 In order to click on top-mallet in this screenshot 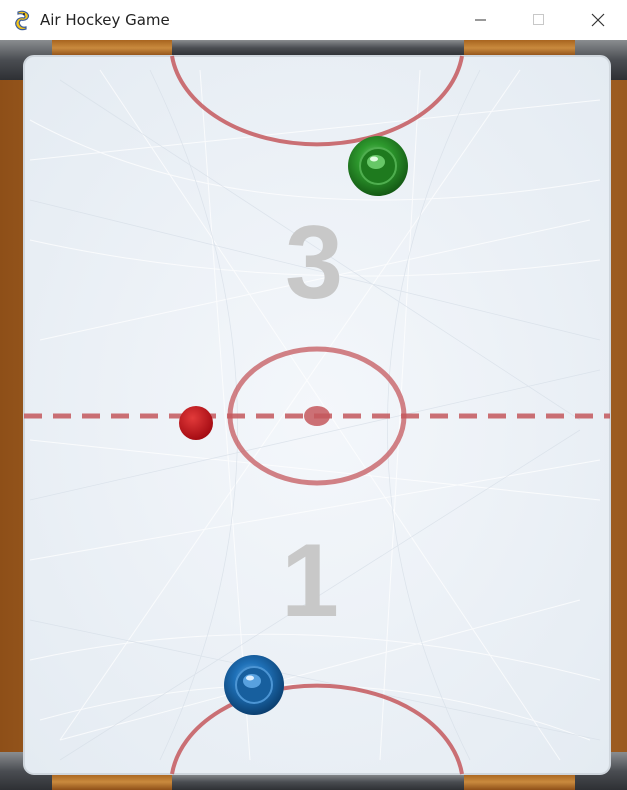, I will do `click(378, 166)`.